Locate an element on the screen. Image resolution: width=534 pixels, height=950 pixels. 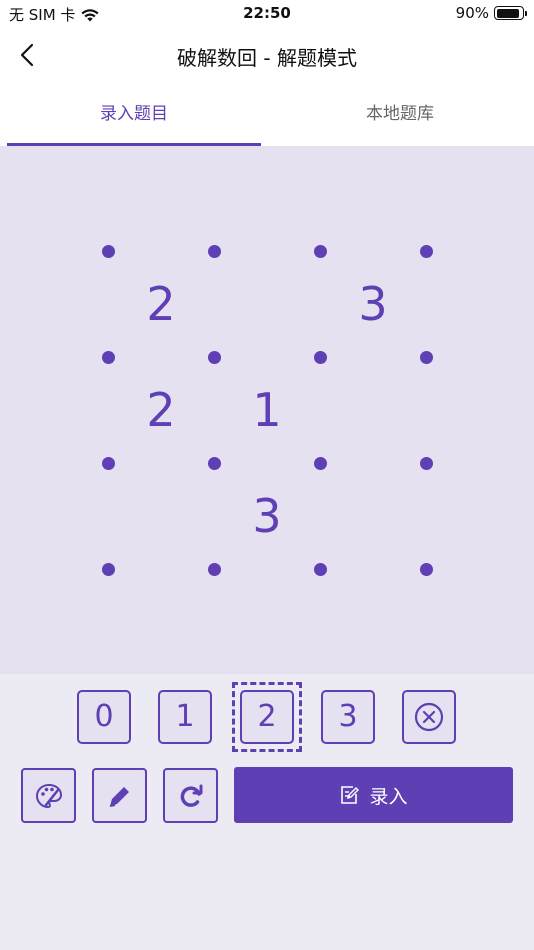
board-cell: 1 is located at coordinates (267, 410).